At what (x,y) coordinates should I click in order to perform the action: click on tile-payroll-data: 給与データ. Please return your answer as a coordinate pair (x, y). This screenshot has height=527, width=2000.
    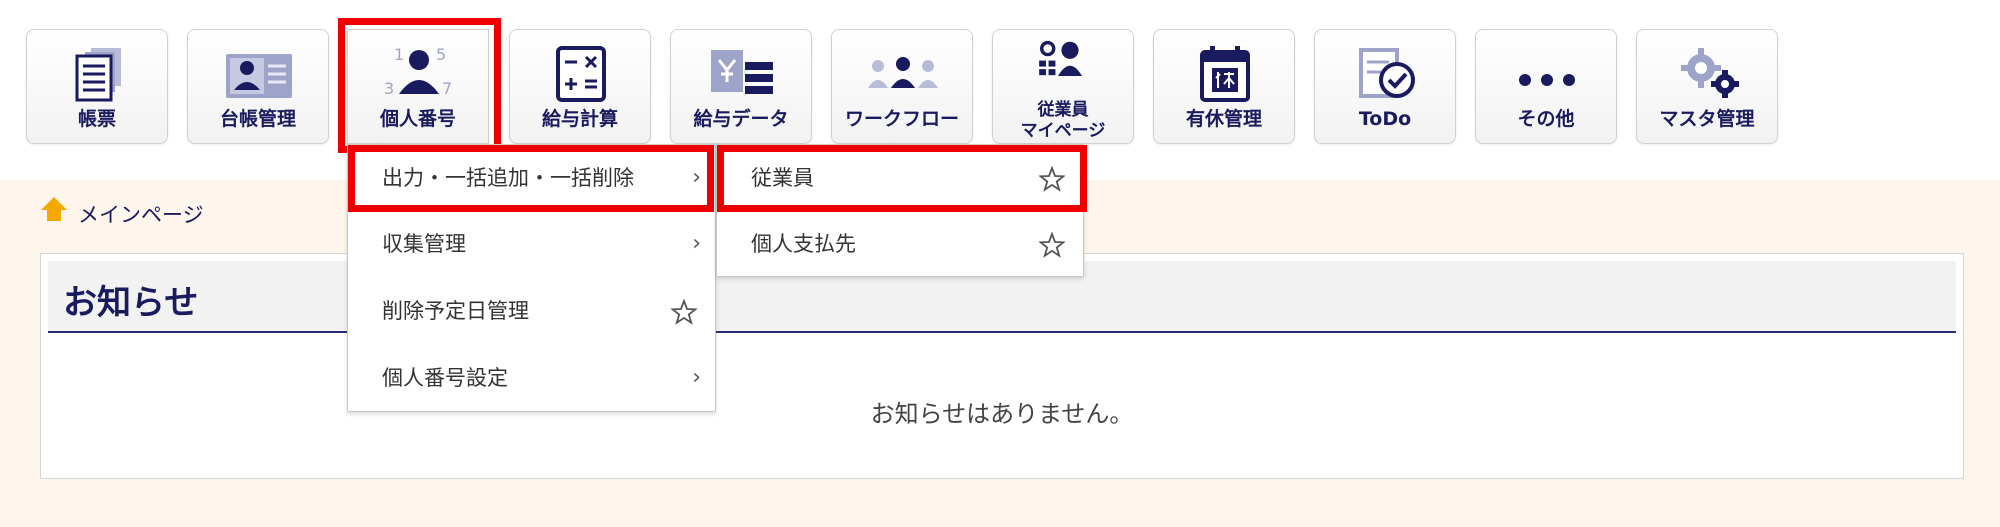
    Looking at the image, I should click on (741, 86).